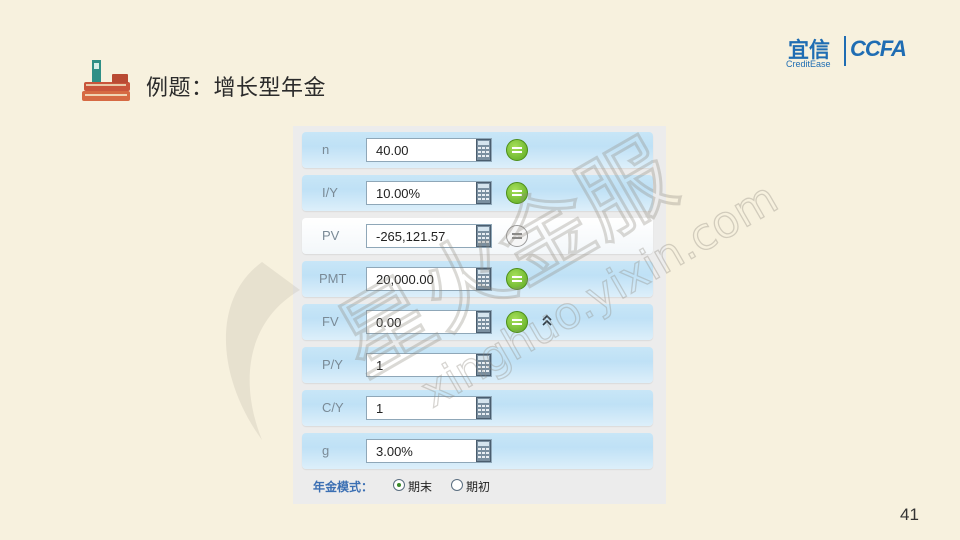 The image size is (960, 540). I want to click on value-iy: 10.00%, so click(398, 193).